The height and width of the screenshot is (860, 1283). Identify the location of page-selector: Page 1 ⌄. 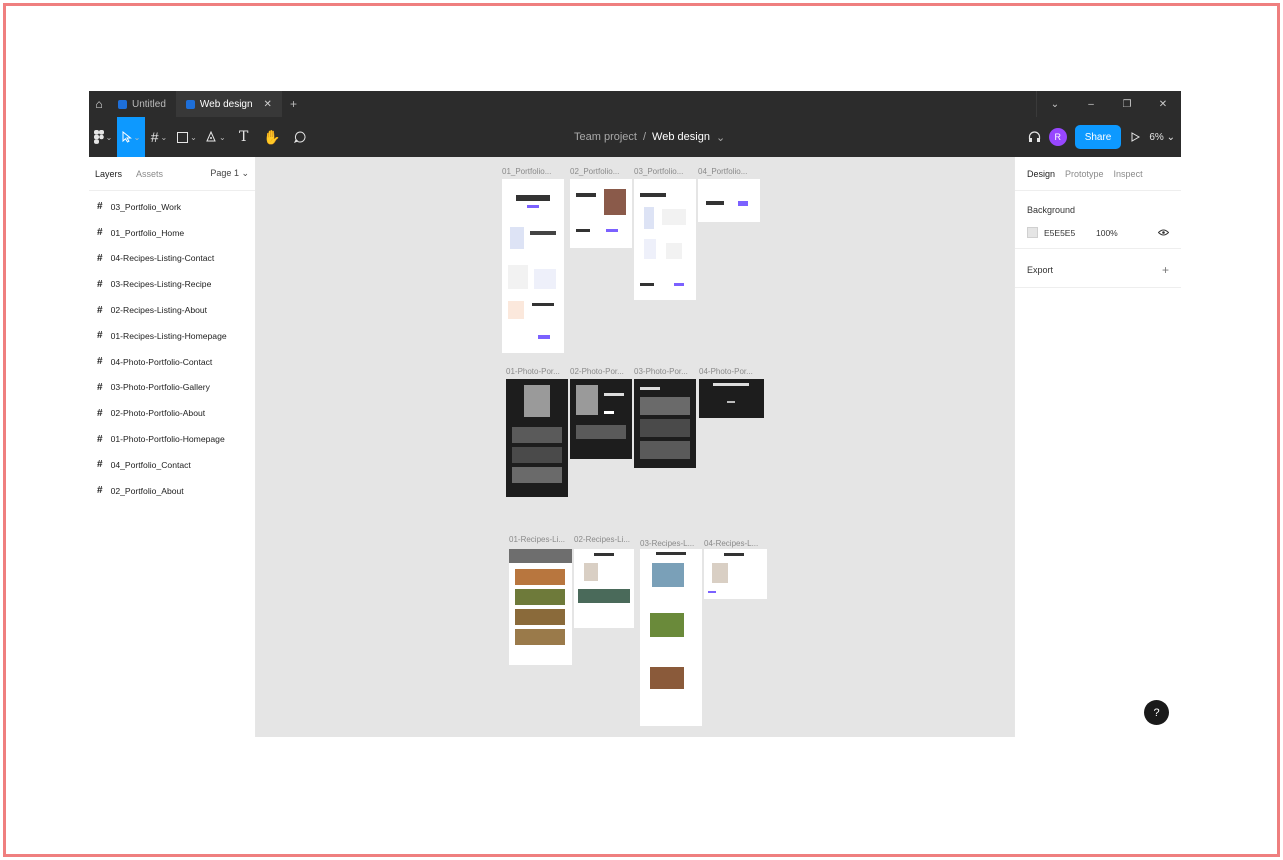
(229, 173).